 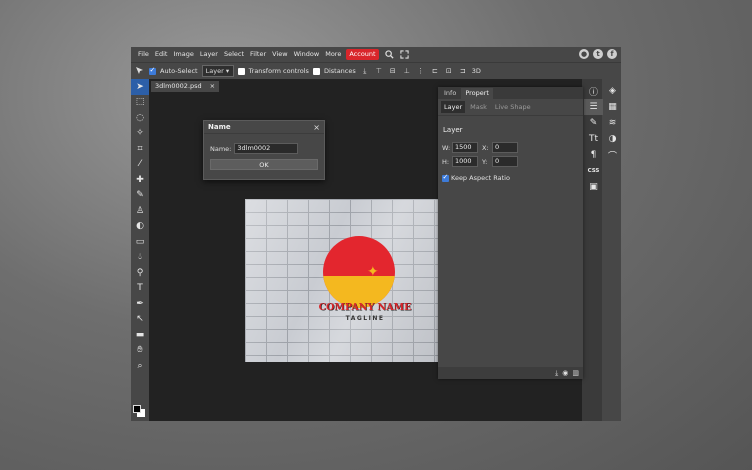 What do you see at coordinates (612, 155) in the screenshot?
I see `paths-icon: ⌒` at bounding box center [612, 155].